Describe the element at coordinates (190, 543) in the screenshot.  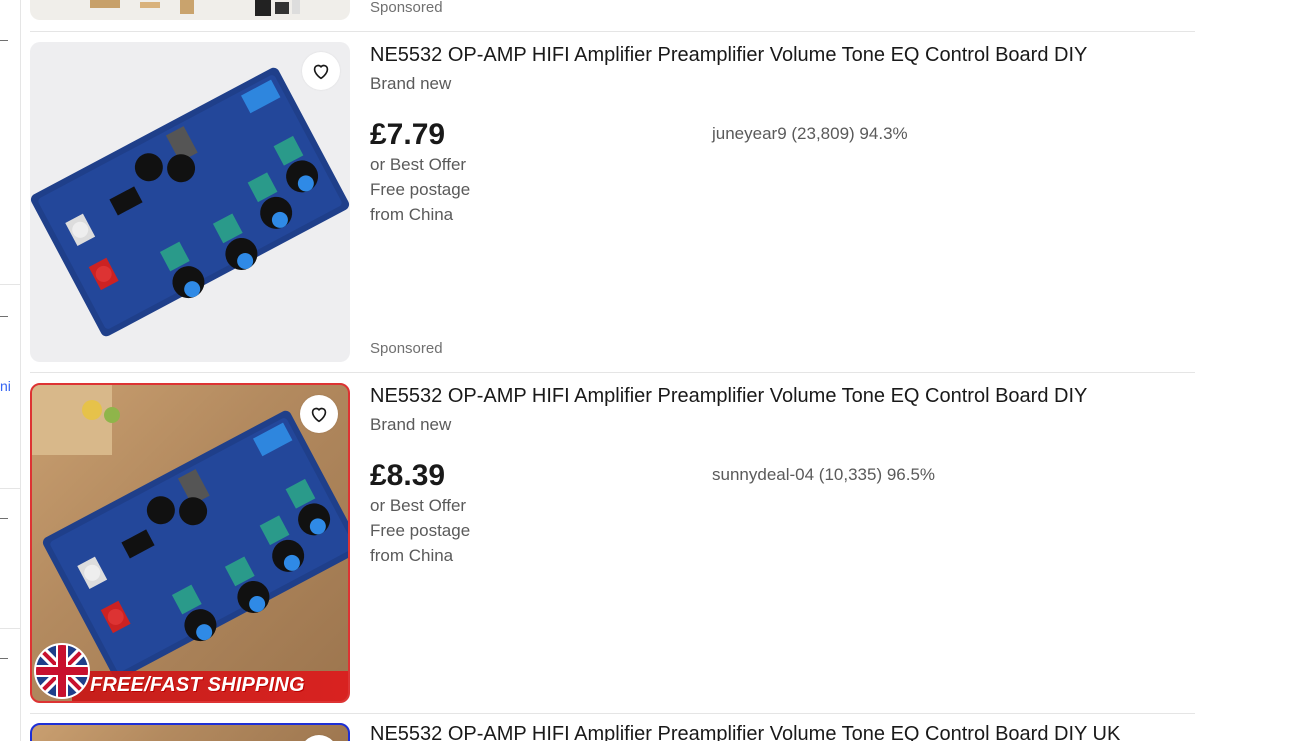
I see `product-image: FREE/FAST SHIPPING` at that location.